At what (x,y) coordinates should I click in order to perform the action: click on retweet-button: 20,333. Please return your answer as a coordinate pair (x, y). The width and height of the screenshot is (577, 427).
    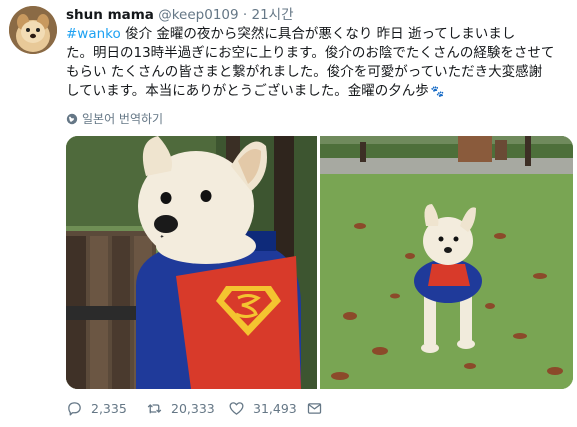
    Looking at the image, I should click on (187, 408).